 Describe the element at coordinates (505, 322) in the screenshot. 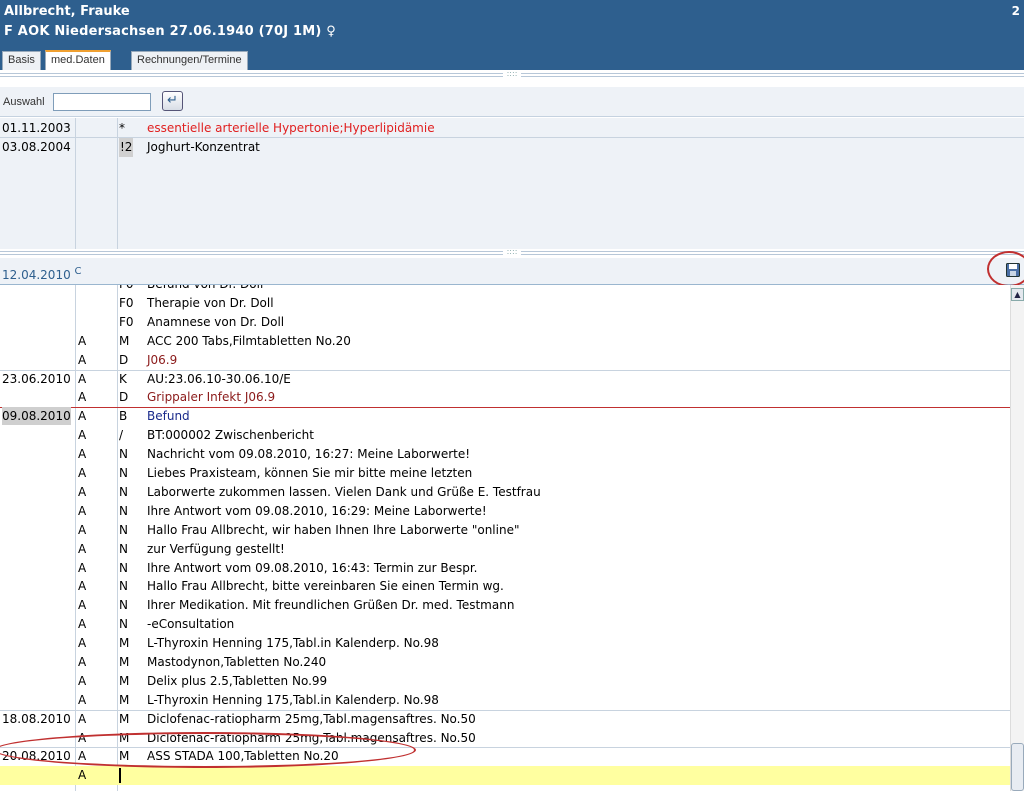

I see `entry-row: F0 Anamnese von Dr. Doll` at that location.